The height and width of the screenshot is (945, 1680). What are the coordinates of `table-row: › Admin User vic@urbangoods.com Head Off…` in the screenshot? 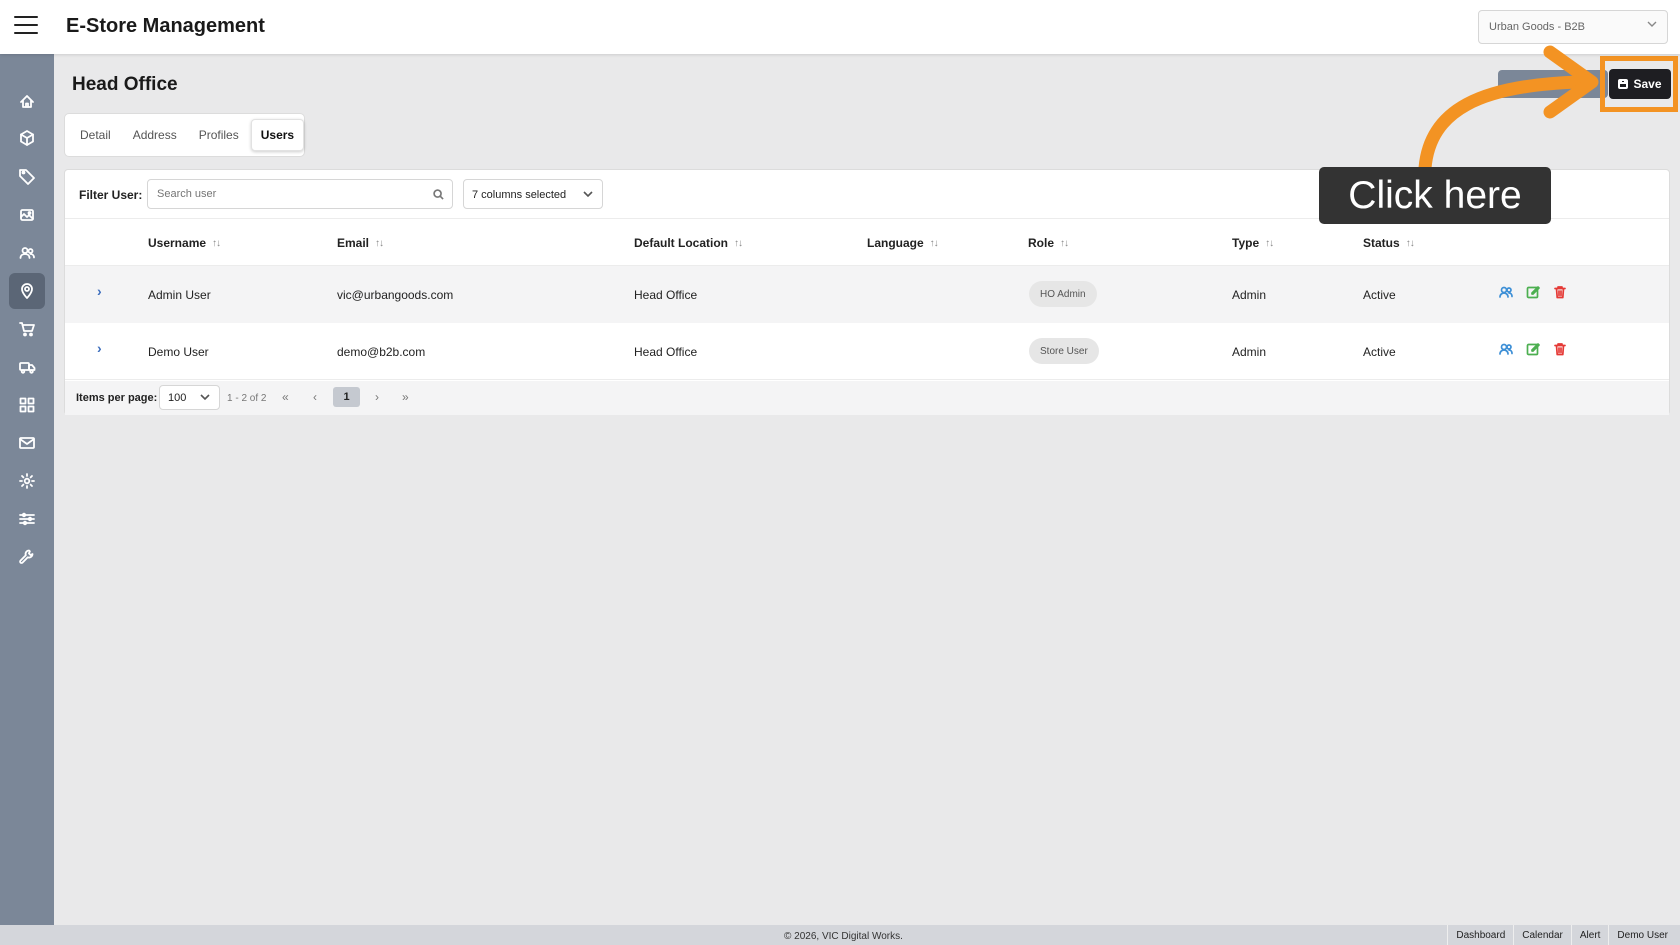 It's located at (867, 294).